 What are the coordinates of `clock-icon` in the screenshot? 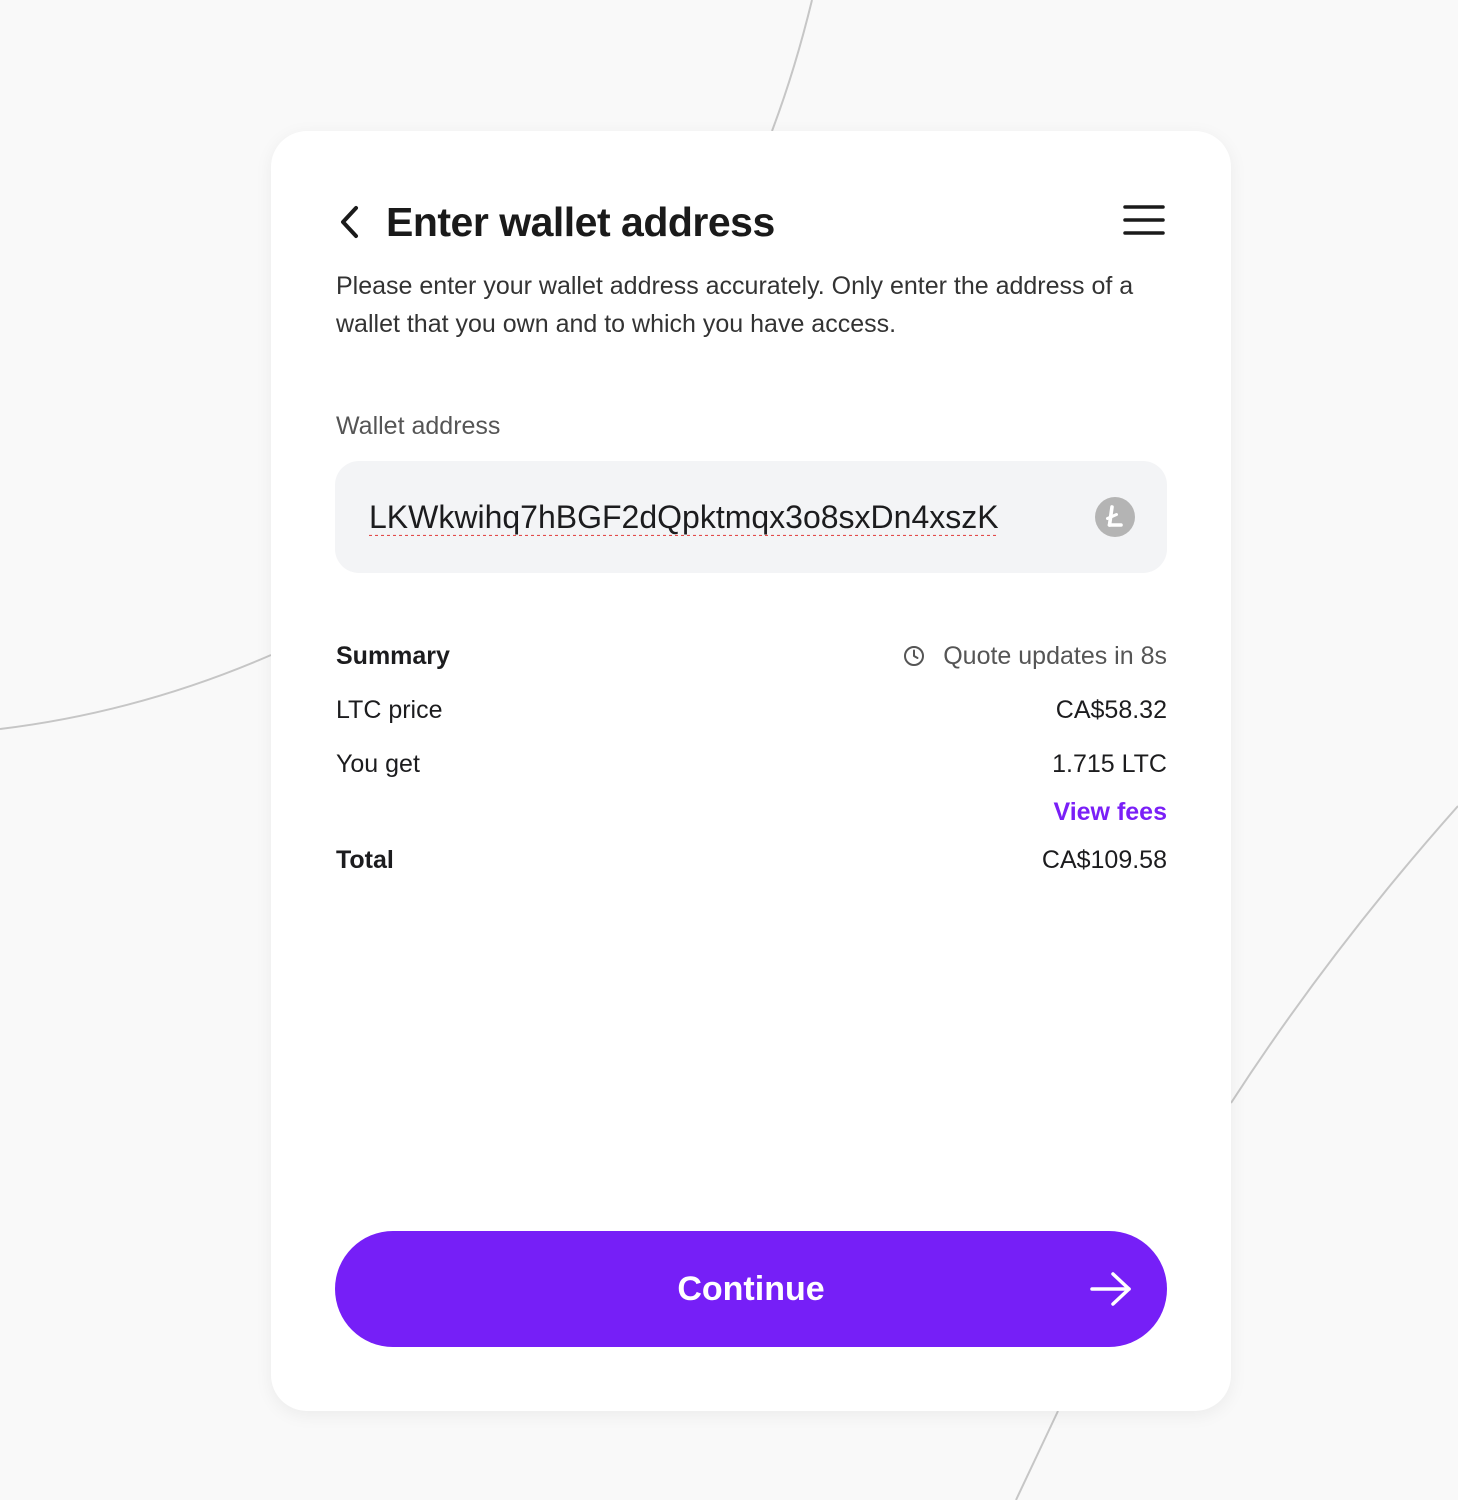 It's located at (914, 656).